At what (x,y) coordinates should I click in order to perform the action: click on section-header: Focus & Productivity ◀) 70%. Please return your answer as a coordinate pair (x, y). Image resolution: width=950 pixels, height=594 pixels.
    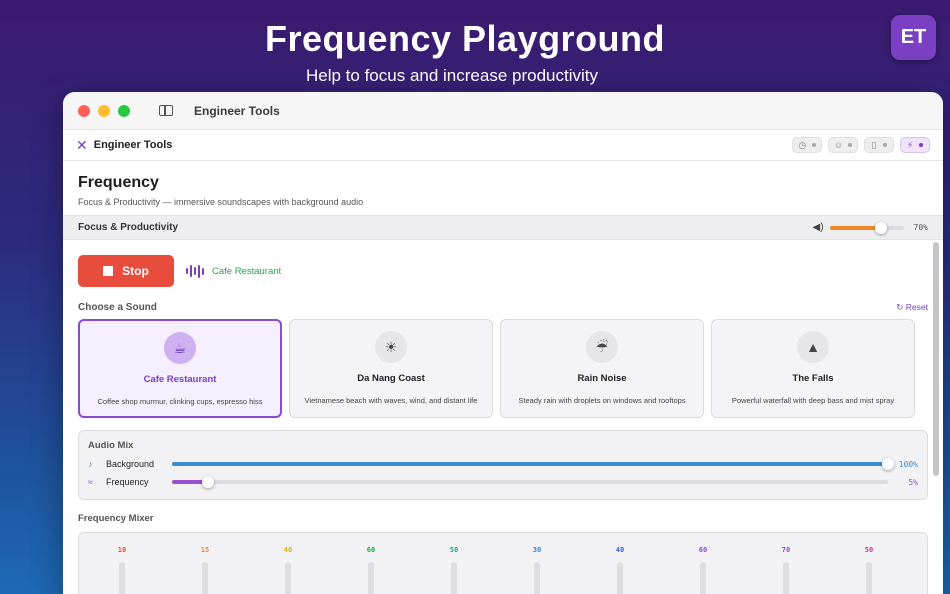
    Looking at the image, I should click on (503, 227).